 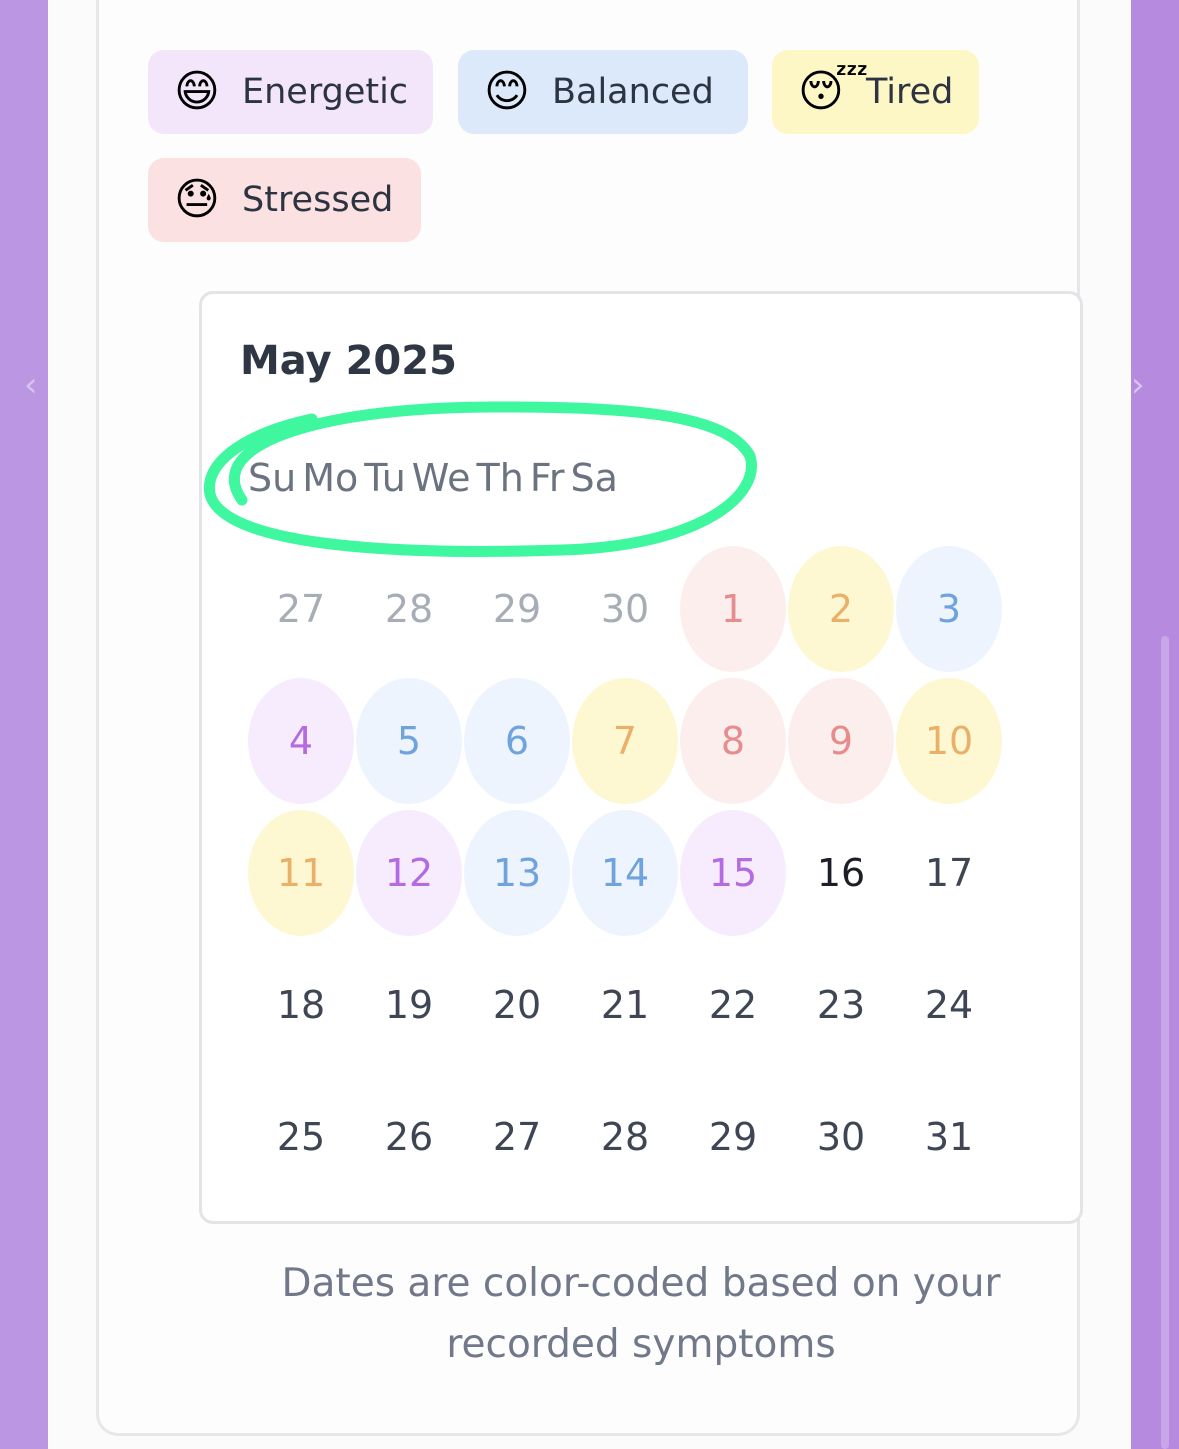 What do you see at coordinates (301, 873) in the screenshot?
I see `calendar-day: 11` at bounding box center [301, 873].